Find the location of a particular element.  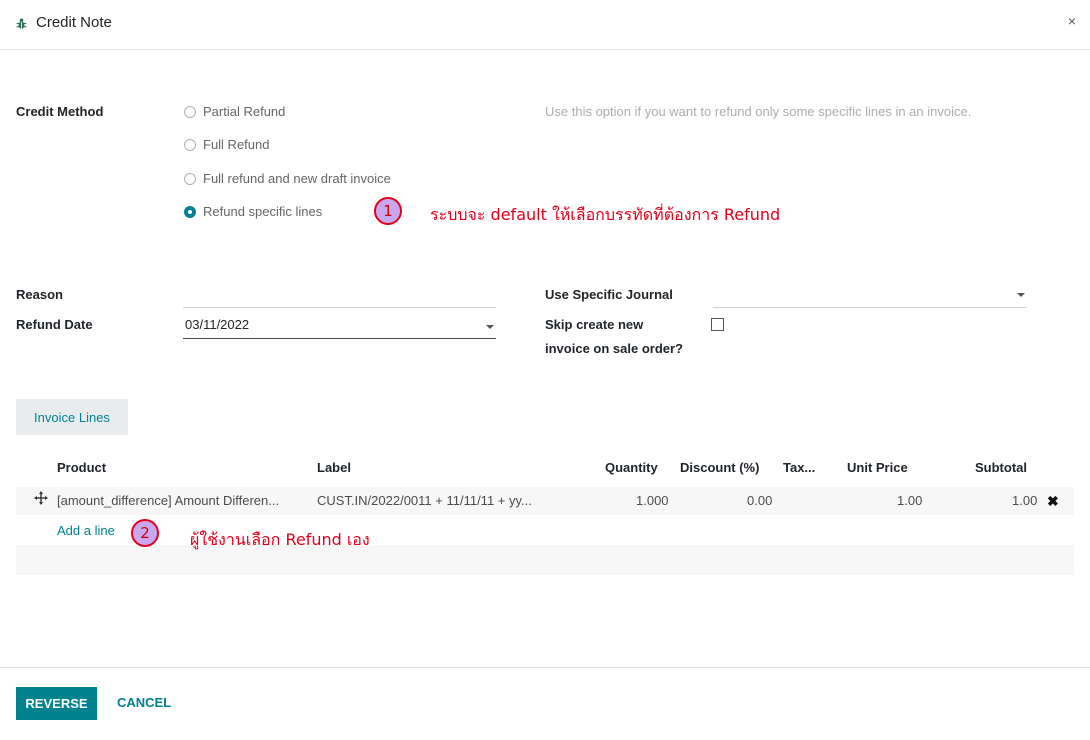

delete-icon: ✖ is located at coordinates (1053, 501).